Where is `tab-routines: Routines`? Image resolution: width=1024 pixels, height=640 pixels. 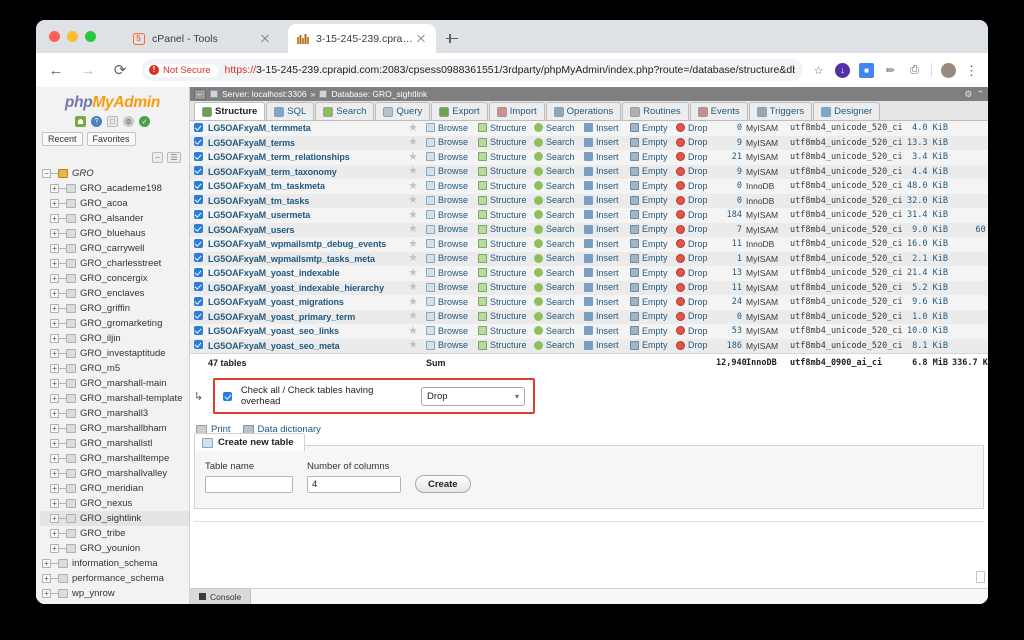 tab-routines: Routines is located at coordinates (655, 111).